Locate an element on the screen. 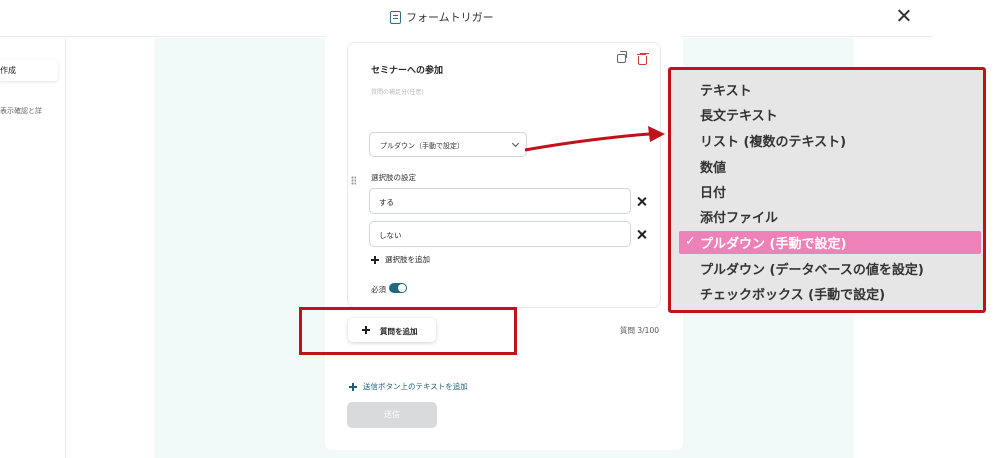 This screenshot has width=1000, height=458. dropdown-option: テキスト is located at coordinates (726, 89).